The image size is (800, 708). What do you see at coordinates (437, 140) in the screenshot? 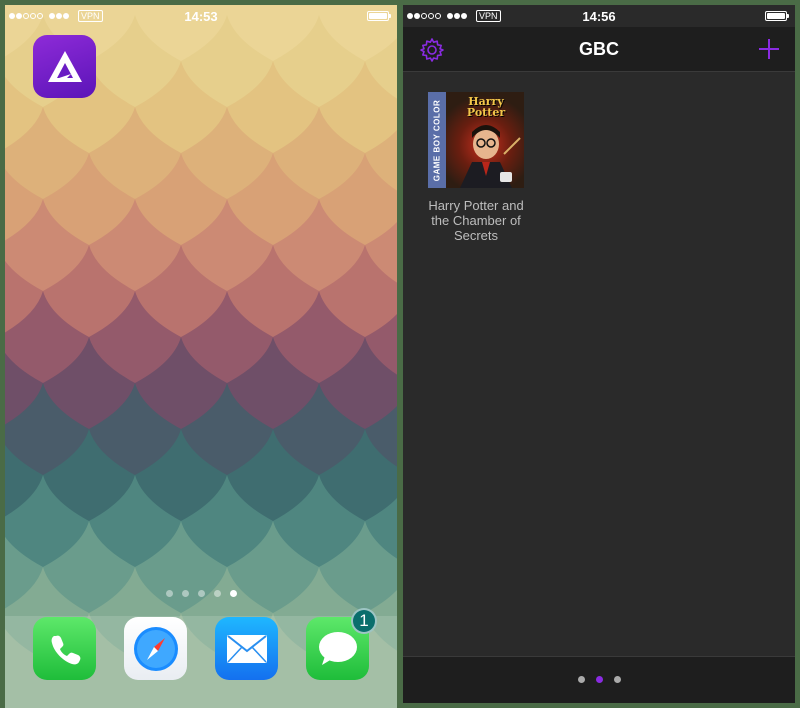
I see `cover-spine-label: GAME BOY COLOR` at bounding box center [437, 140].